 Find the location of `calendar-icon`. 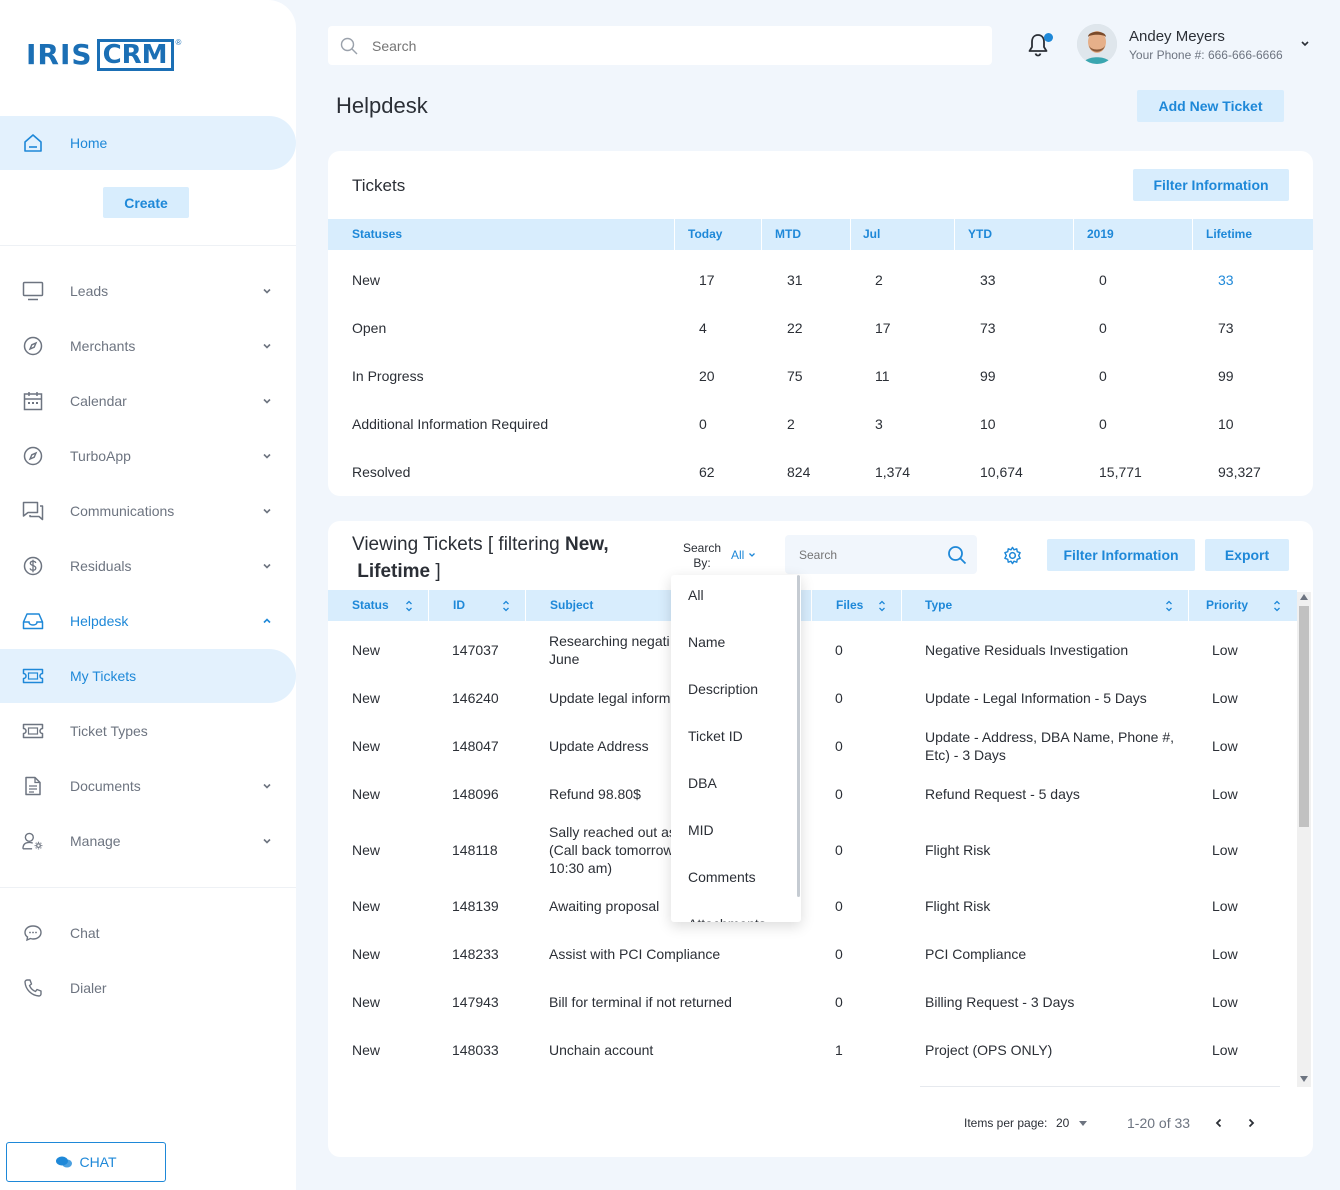

calendar-icon is located at coordinates (33, 401).